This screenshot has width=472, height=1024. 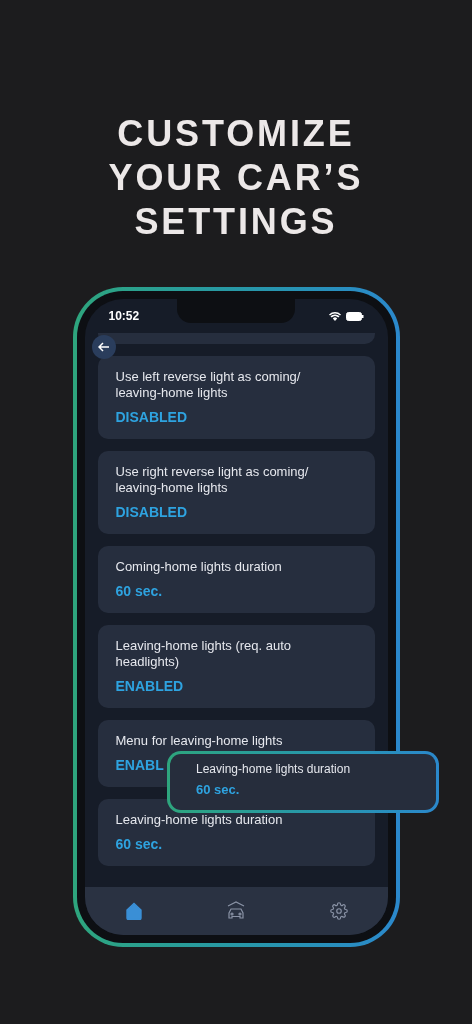 I want to click on setting-label: Leaving-home lights duration, so click(x=199, y=820).